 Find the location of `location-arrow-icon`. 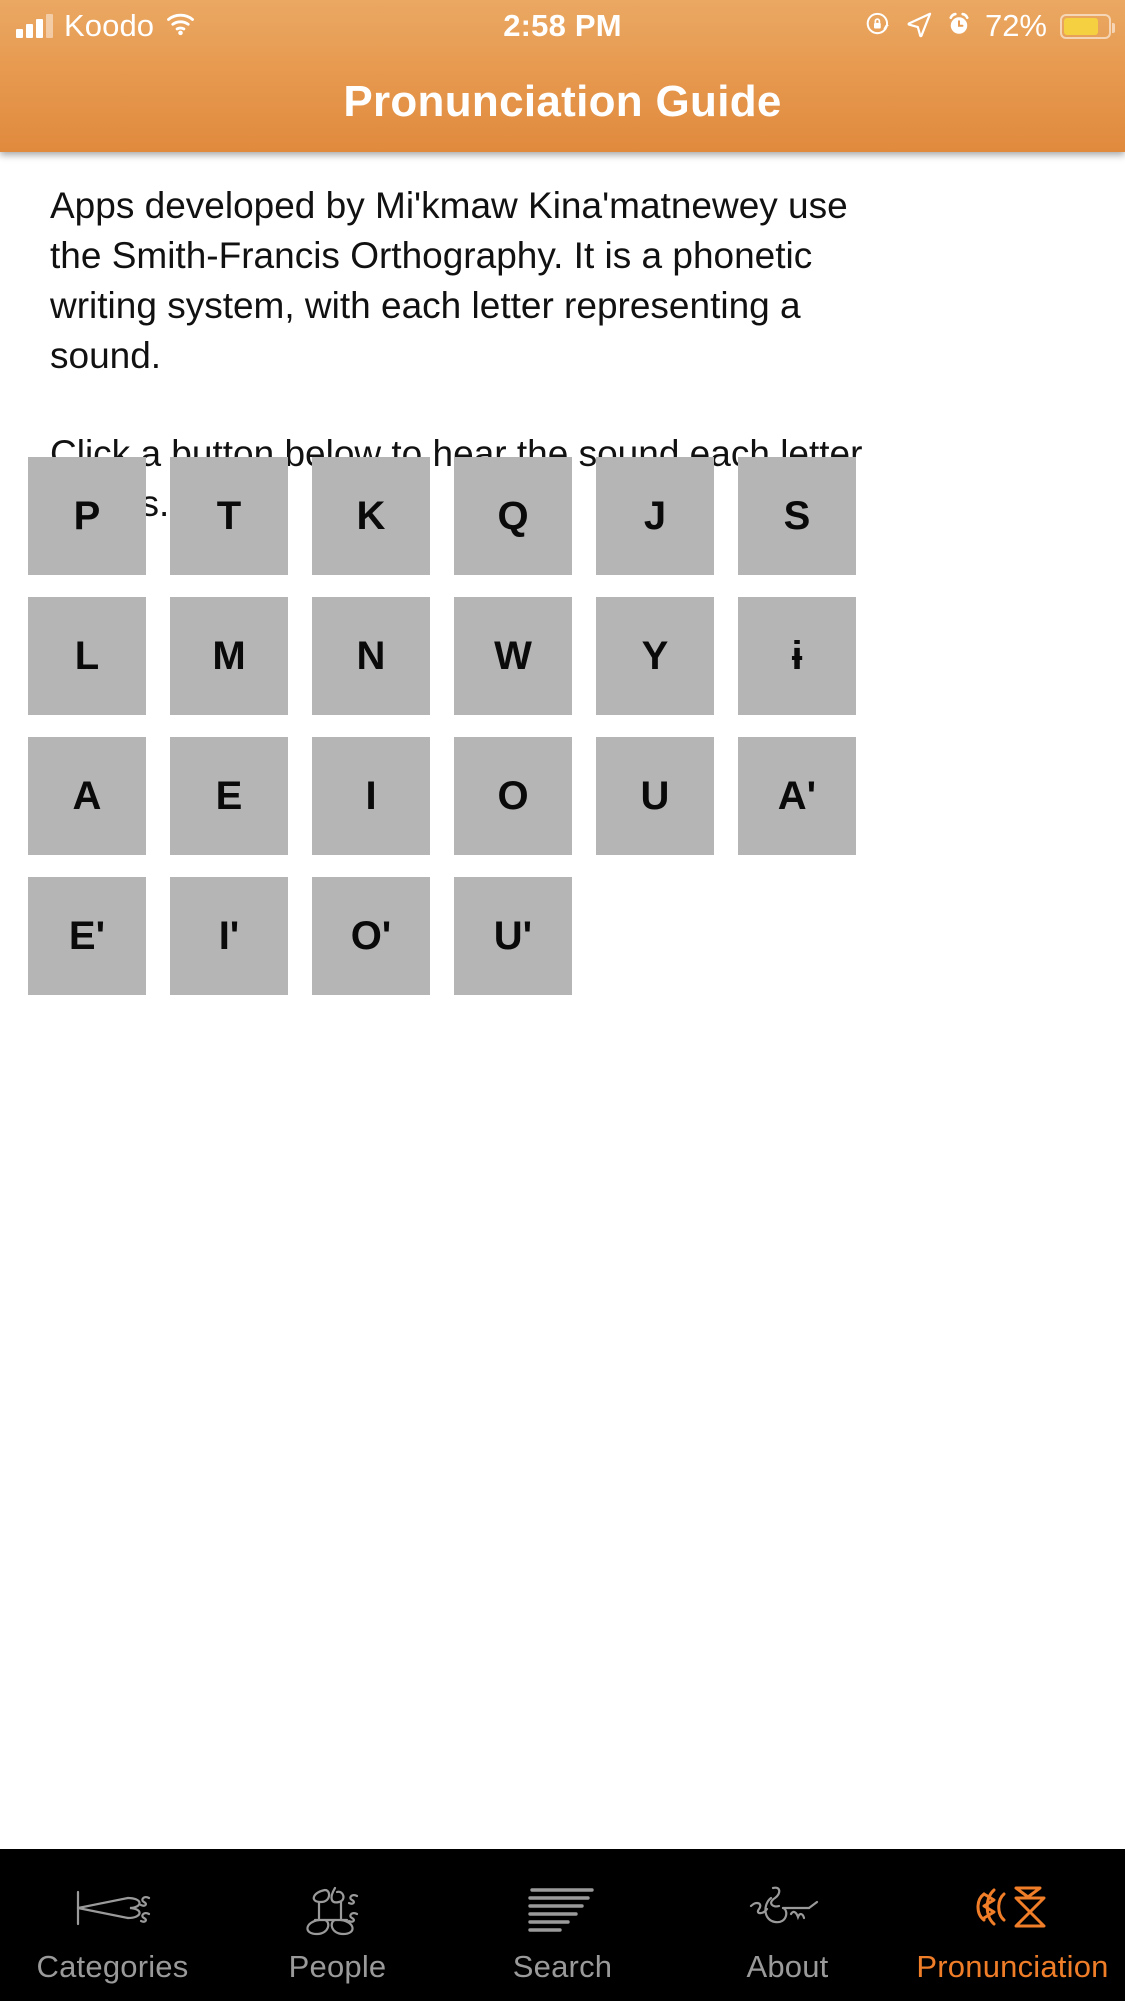

location-arrow-icon is located at coordinates (919, 26).